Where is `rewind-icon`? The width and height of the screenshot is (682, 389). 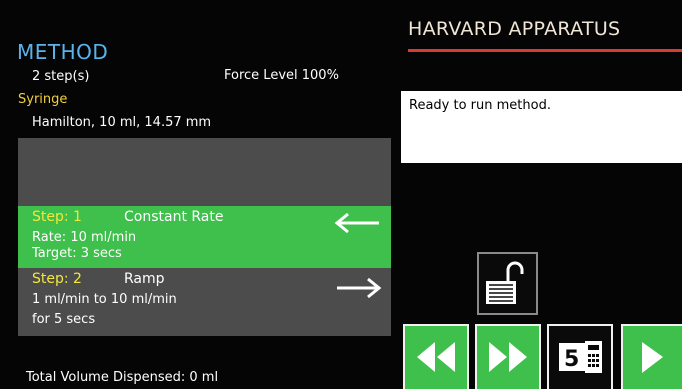 rewind-icon is located at coordinates (436, 357).